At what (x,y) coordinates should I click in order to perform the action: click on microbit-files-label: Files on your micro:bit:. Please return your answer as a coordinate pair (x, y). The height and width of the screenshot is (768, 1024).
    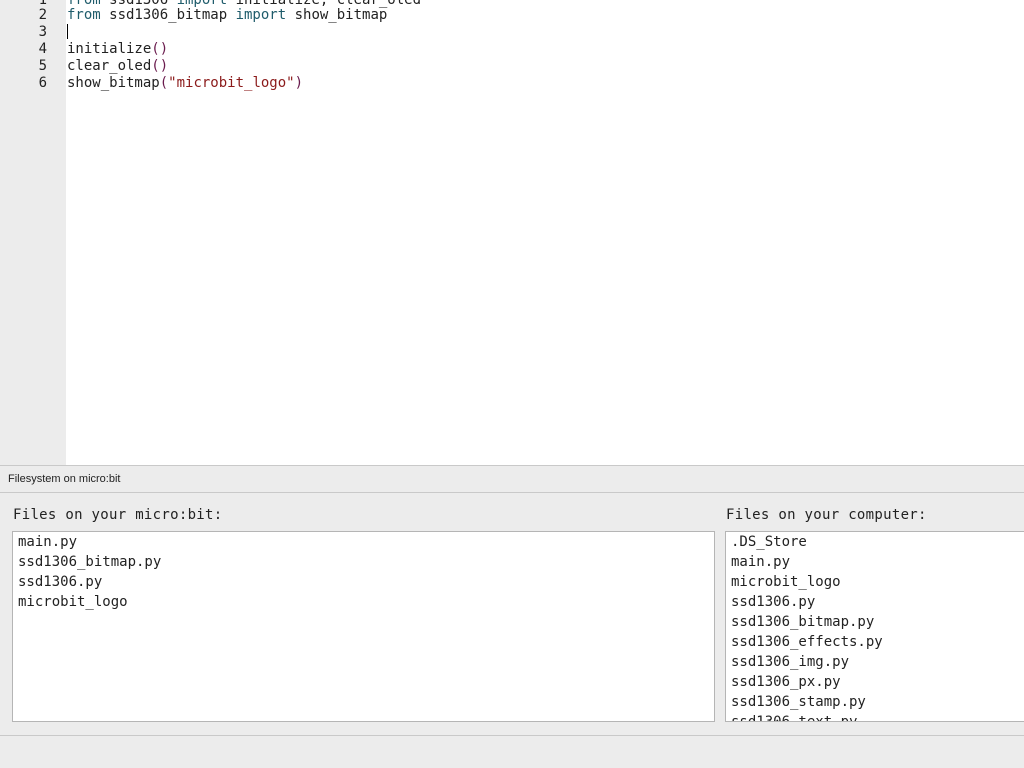
    Looking at the image, I should click on (118, 515).